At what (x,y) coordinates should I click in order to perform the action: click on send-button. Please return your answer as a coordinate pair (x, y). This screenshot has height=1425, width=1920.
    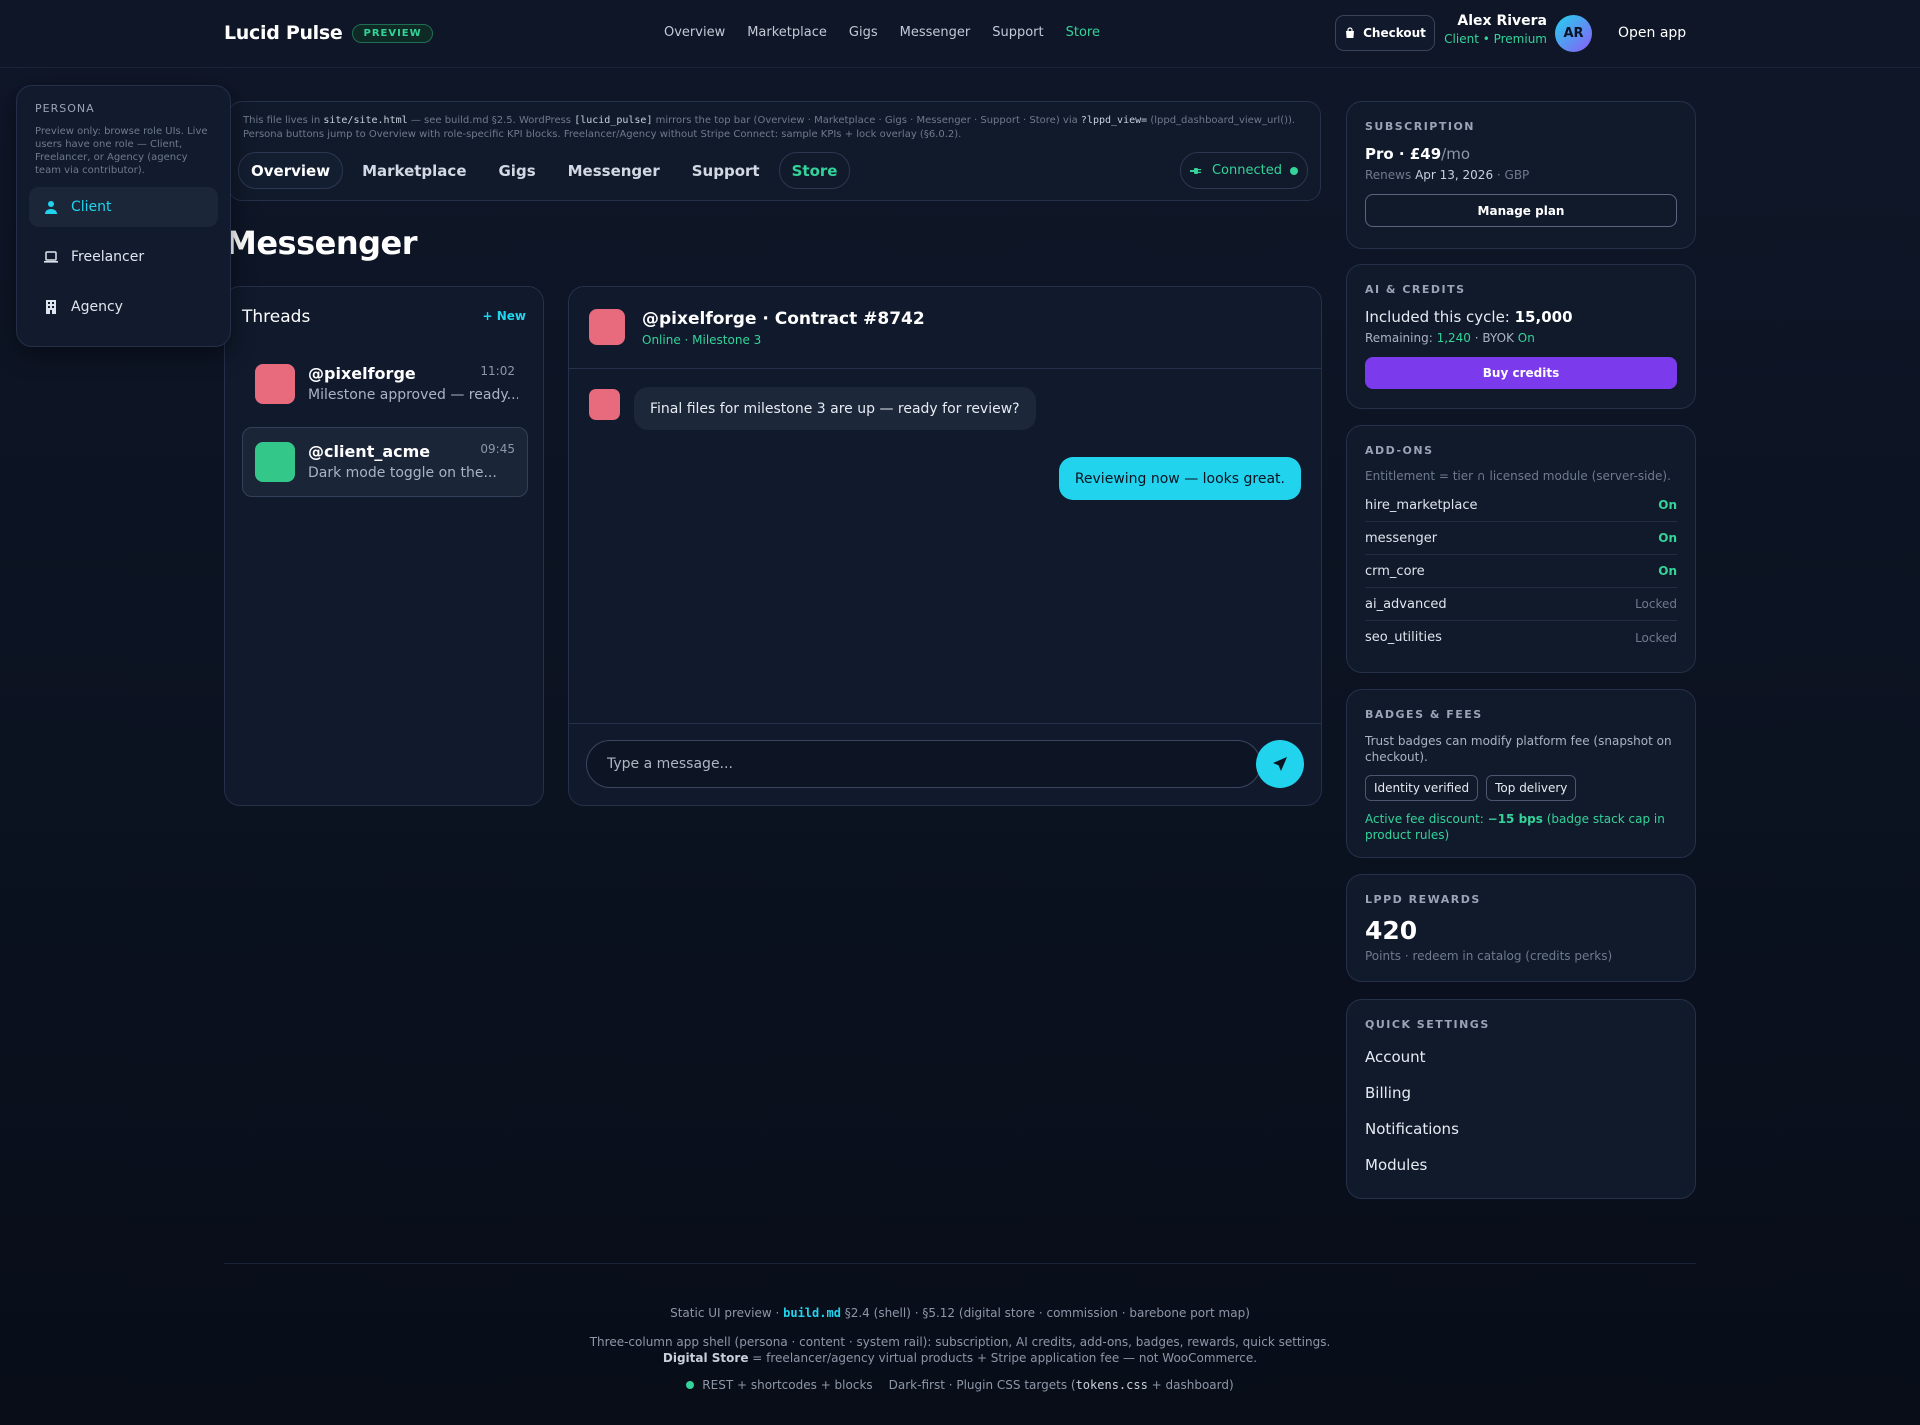
    Looking at the image, I should click on (1280, 764).